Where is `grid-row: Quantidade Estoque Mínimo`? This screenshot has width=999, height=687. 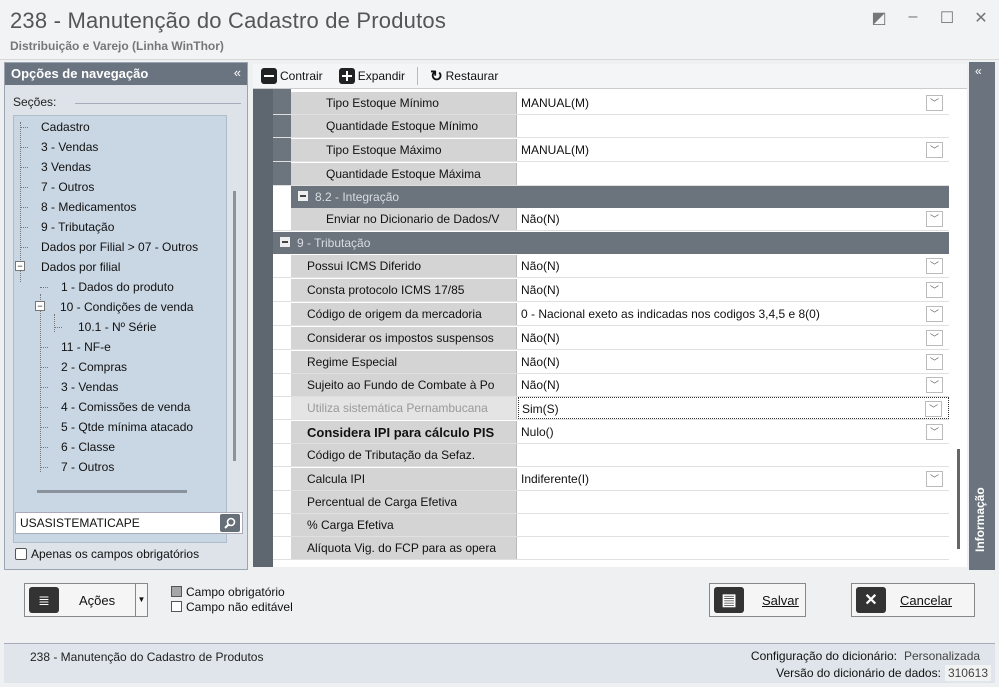 grid-row: Quantidade Estoque Mínimo is located at coordinates (611, 126).